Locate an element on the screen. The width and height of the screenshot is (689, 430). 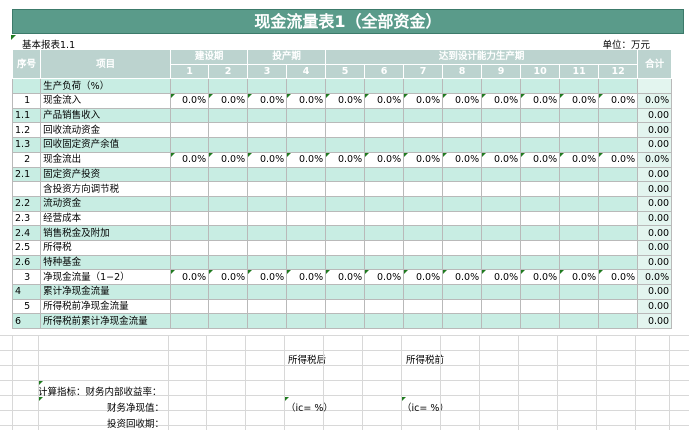
ic-before-value: （ic= %） is located at coordinates (425, 407).